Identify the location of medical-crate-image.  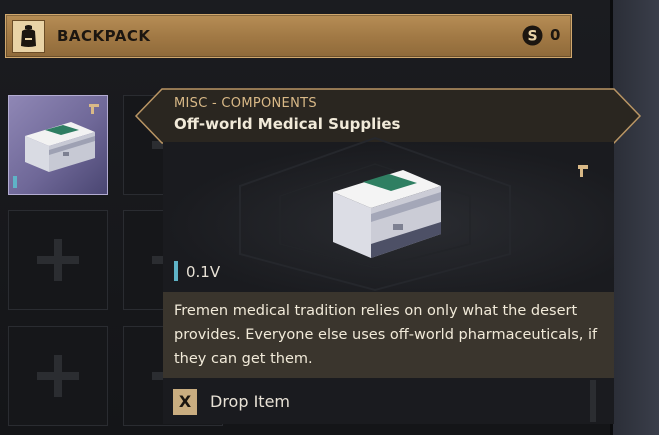
(387, 214).